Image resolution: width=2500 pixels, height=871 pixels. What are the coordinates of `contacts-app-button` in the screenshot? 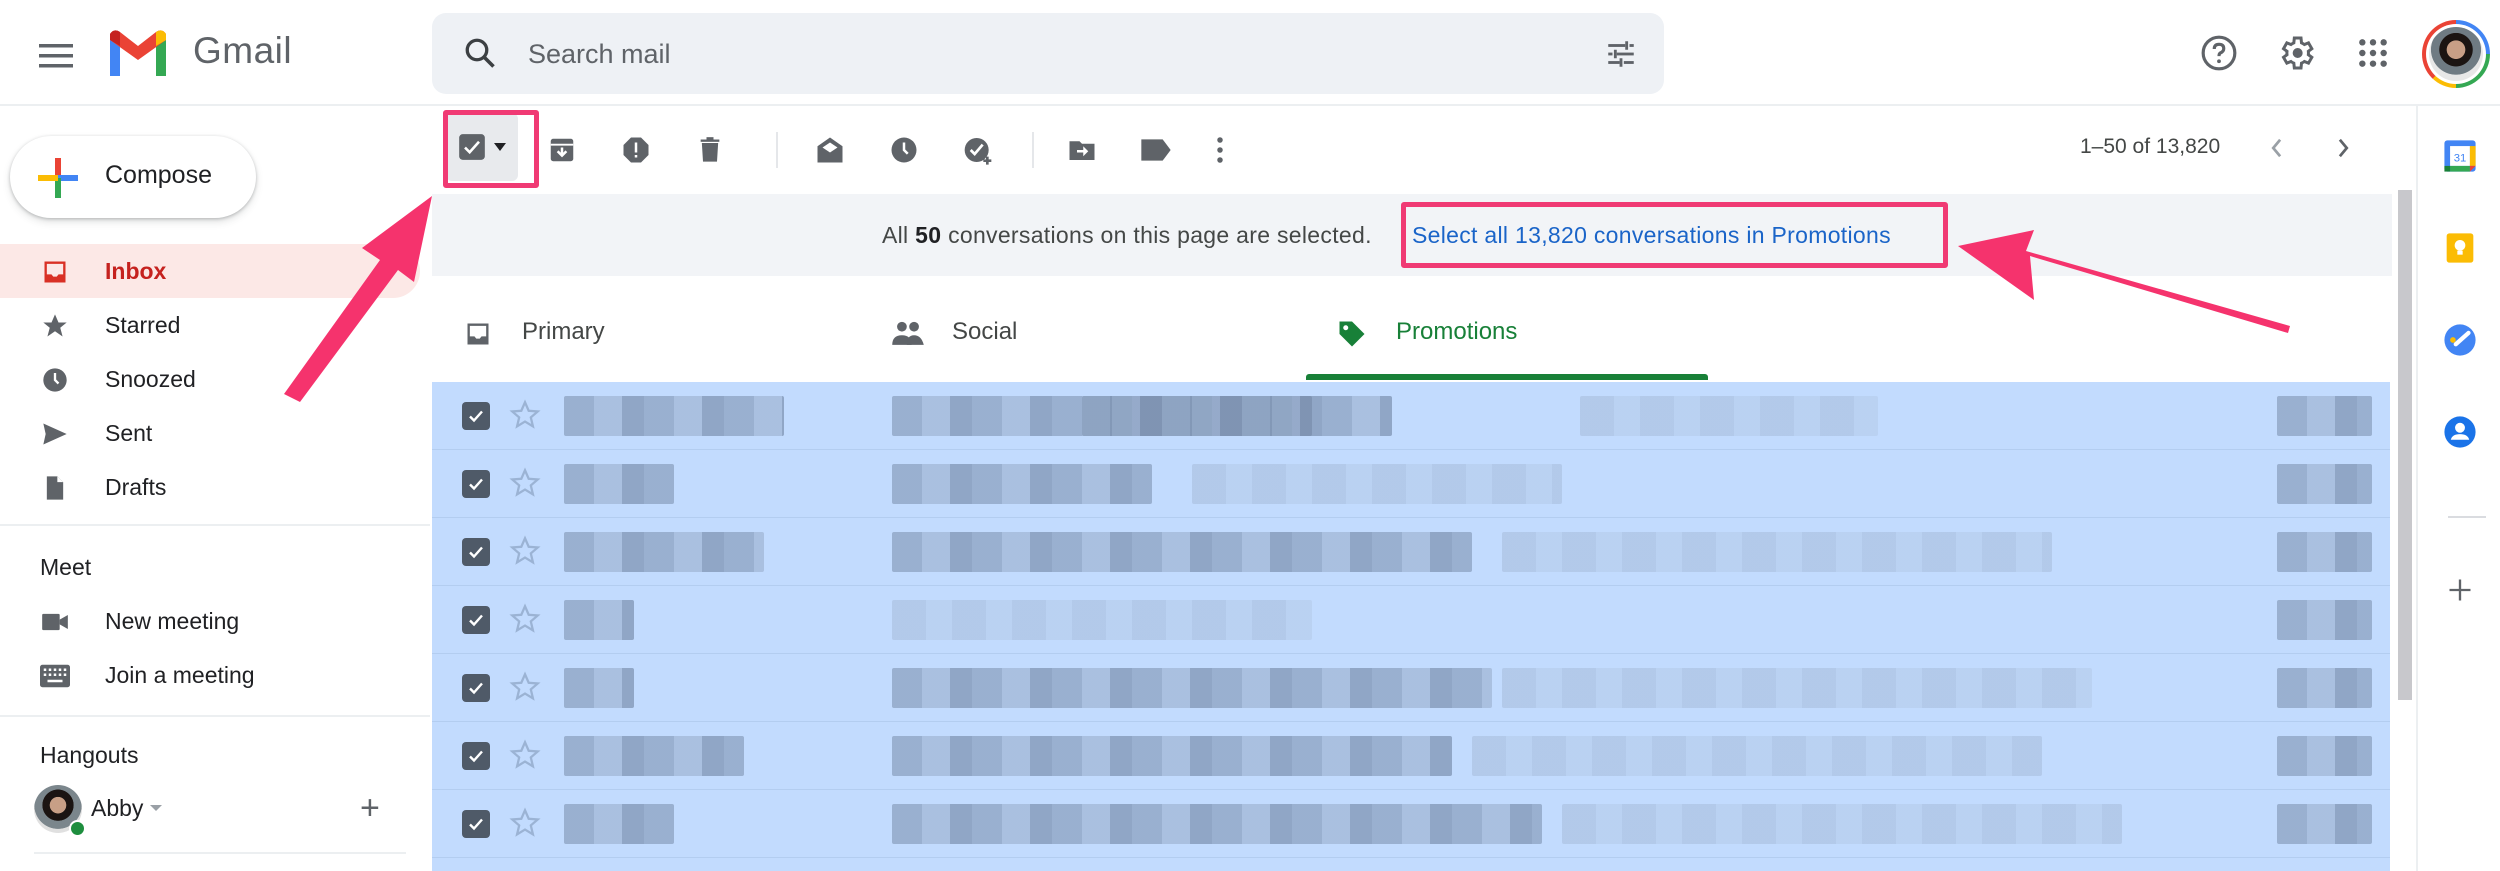 It's located at (2460, 432).